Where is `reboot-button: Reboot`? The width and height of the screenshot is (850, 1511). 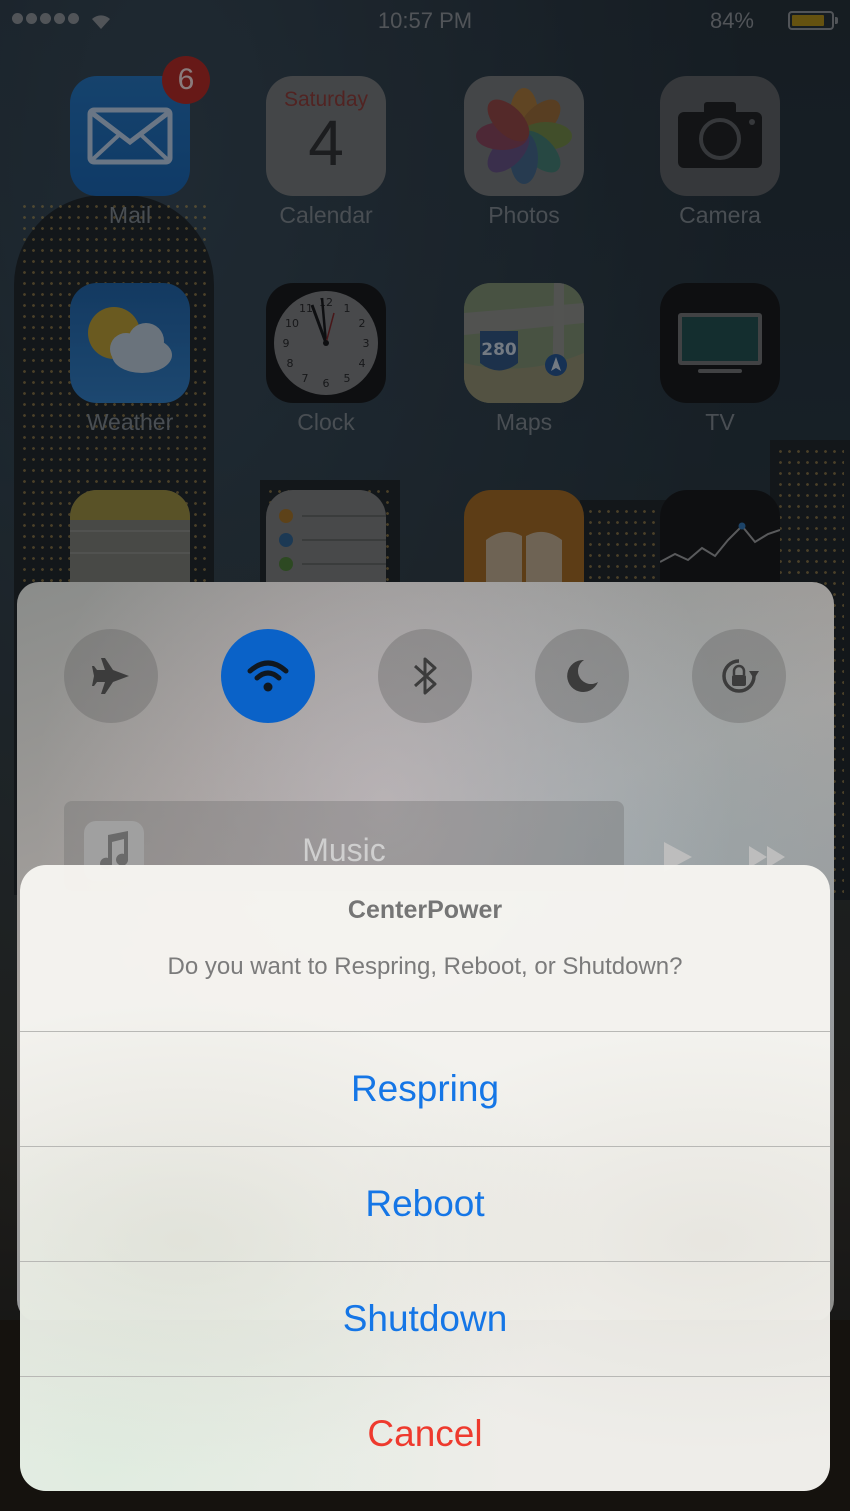 reboot-button: Reboot is located at coordinates (425, 1203).